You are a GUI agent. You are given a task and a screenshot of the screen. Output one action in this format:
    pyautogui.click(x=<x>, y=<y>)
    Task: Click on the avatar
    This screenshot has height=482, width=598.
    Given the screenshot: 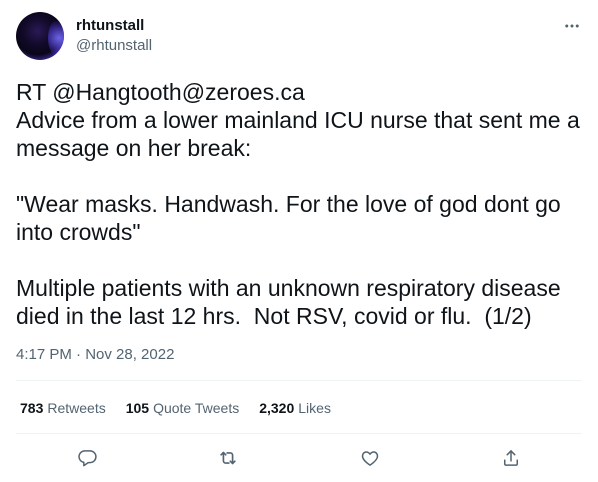 What is the action you would take?
    pyautogui.click(x=40, y=36)
    